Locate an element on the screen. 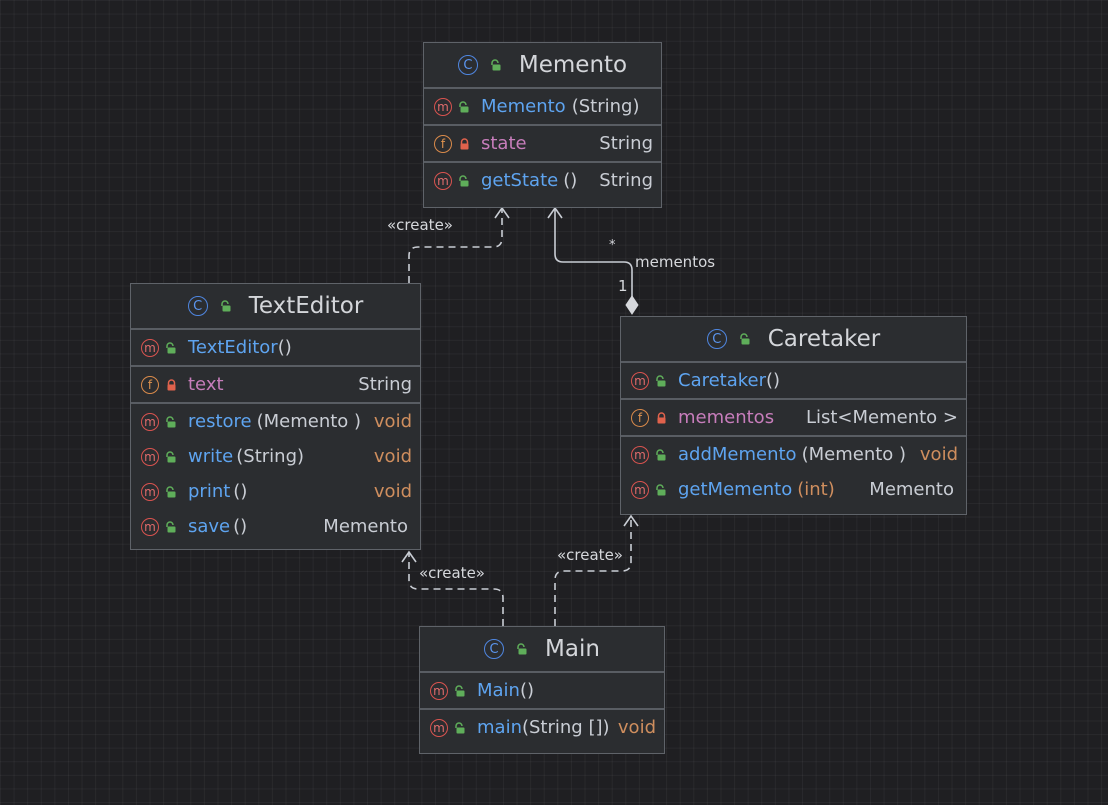 The height and width of the screenshot is (805, 1108). field-row: f state String is located at coordinates (542, 142).